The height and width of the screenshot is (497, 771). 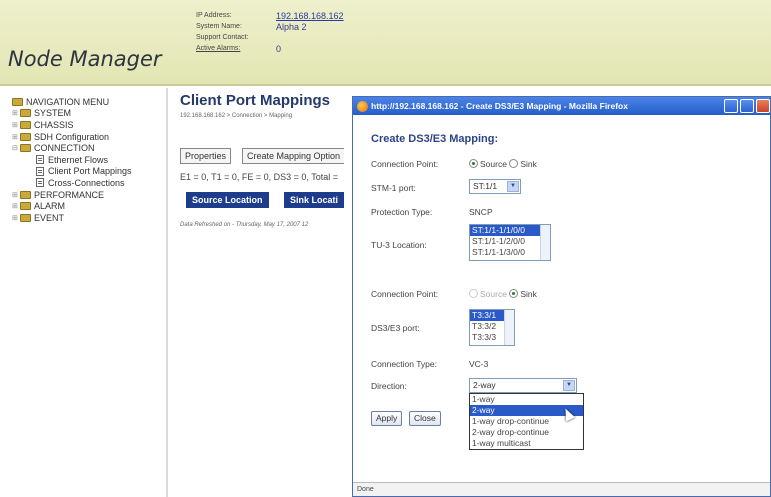 I want to click on dropdown-option: 1-way multicast, so click(x=526, y=443).